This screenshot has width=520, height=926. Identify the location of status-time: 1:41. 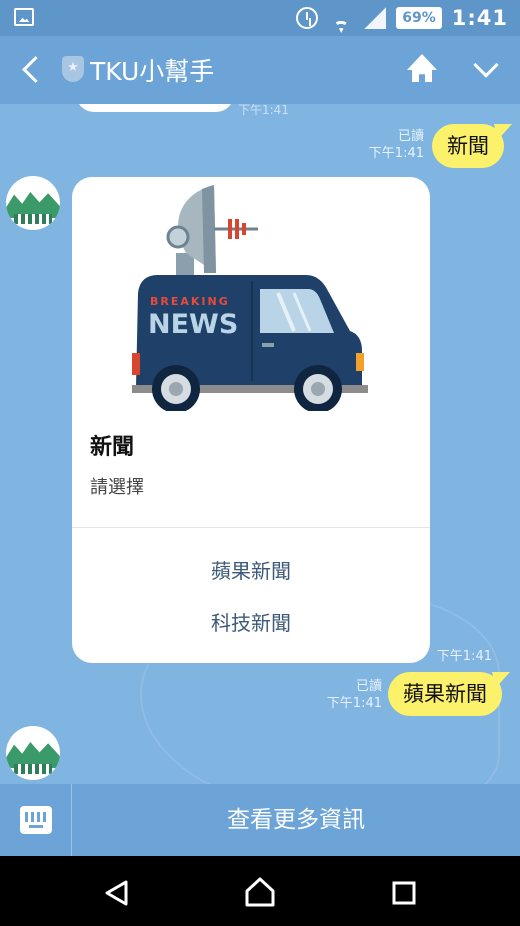
(479, 18).